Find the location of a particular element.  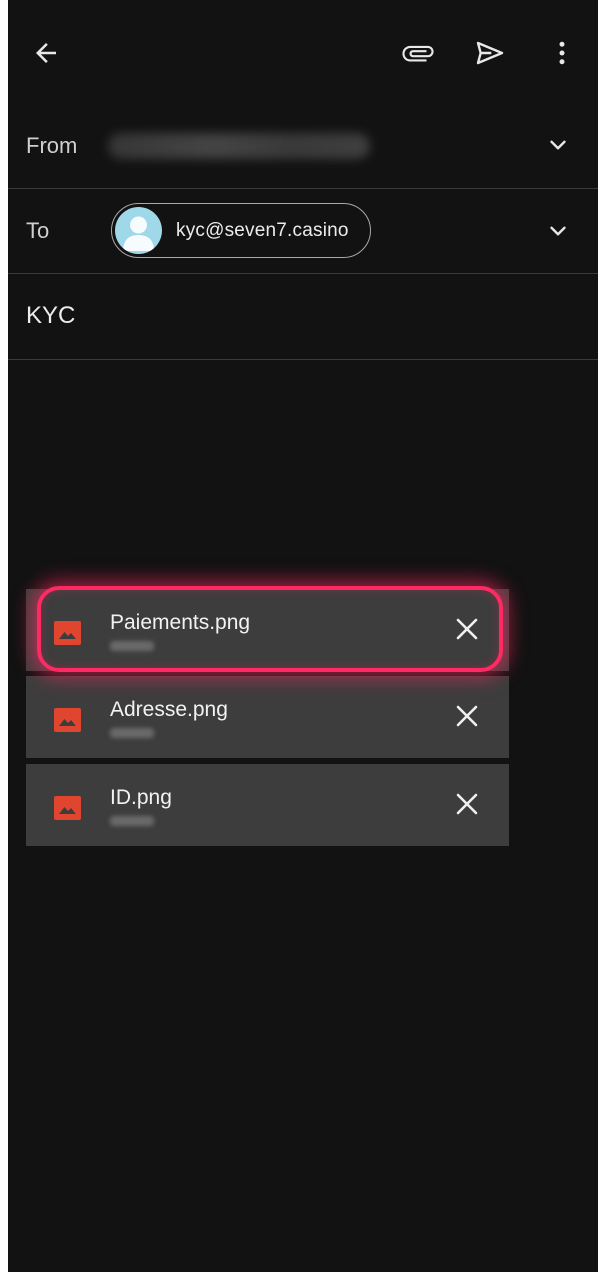

attachment-item: Paiements.png is located at coordinates (267, 630).